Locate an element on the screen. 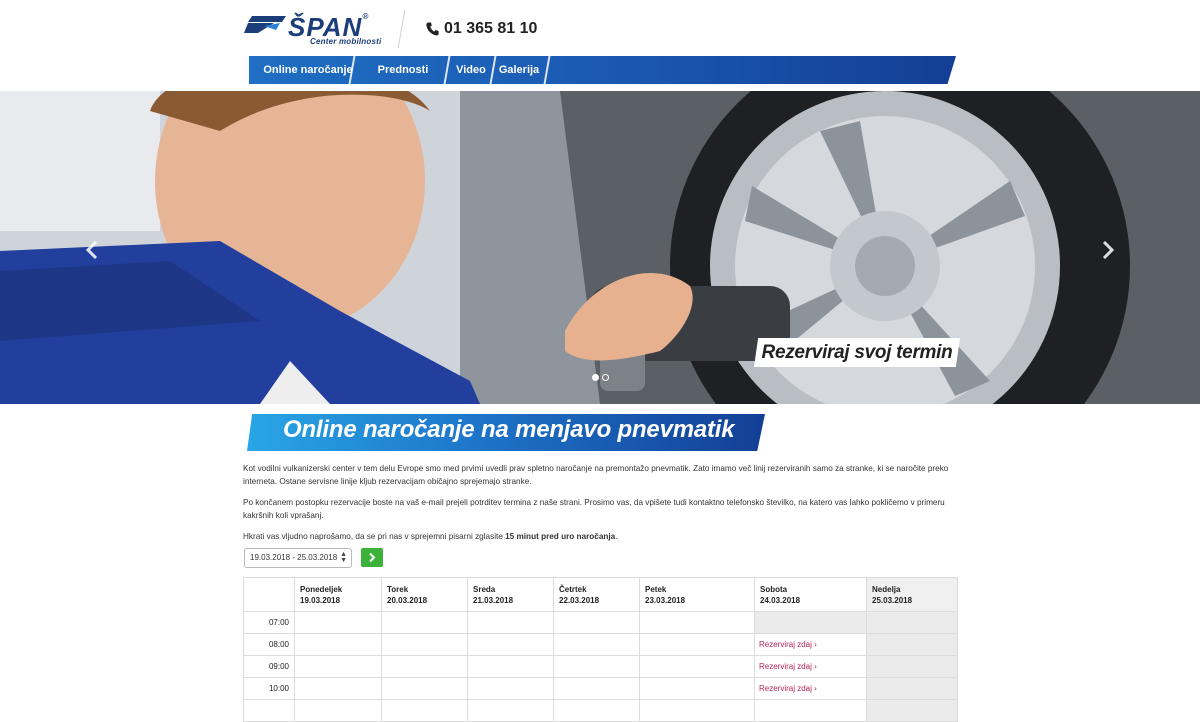 This screenshot has width=1200, height=722. table-row: 10:00 Rezerviraj zdaj › is located at coordinates (600, 688).